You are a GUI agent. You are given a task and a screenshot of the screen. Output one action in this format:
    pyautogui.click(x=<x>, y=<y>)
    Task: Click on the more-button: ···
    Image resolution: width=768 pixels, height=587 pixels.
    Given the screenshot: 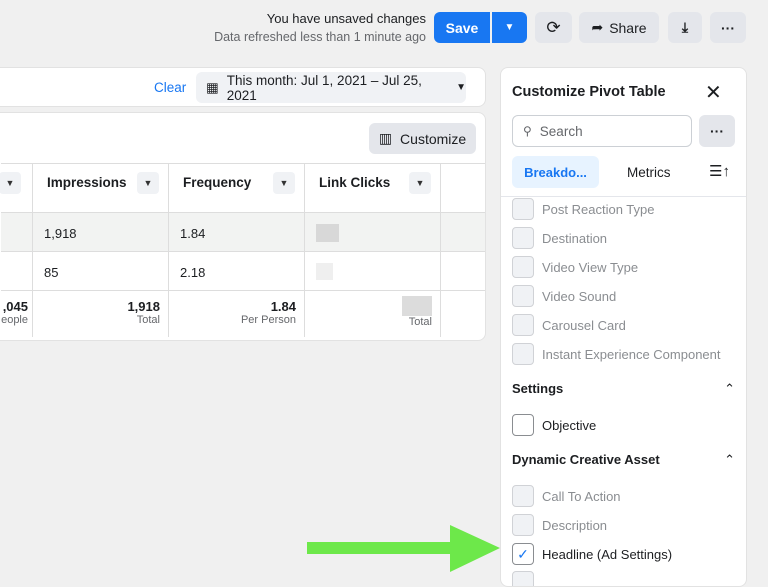 What is the action you would take?
    pyautogui.click(x=728, y=27)
    